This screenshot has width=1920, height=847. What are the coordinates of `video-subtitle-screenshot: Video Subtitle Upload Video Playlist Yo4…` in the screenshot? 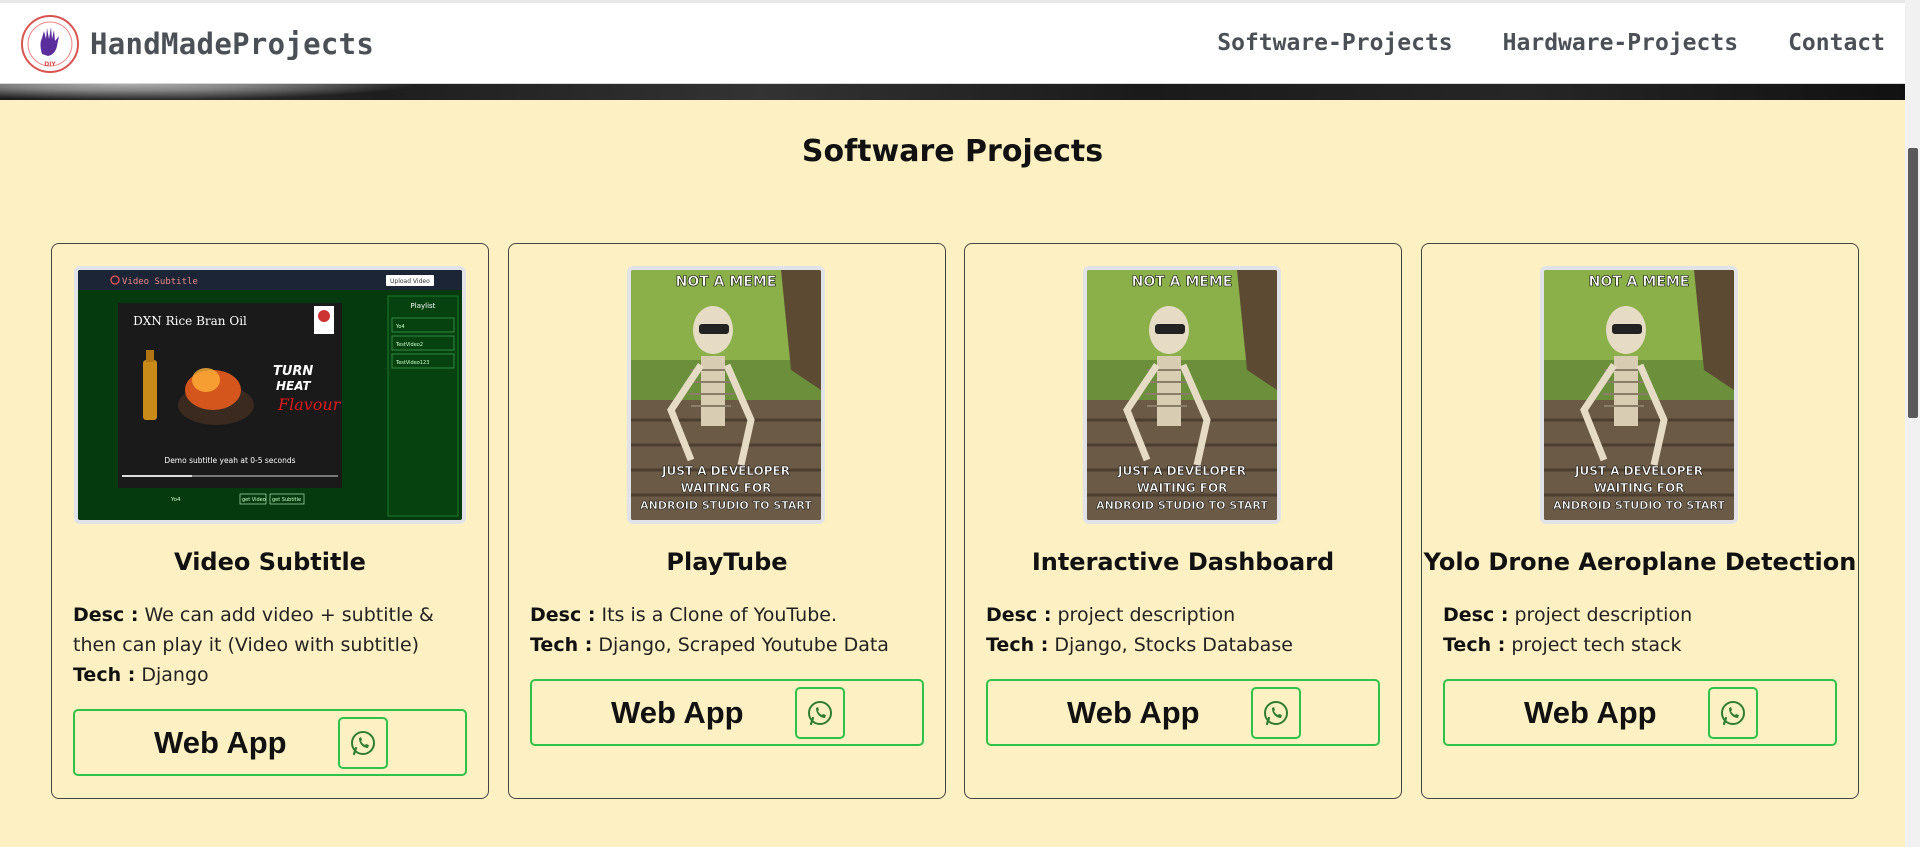 It's located at (270, 395).